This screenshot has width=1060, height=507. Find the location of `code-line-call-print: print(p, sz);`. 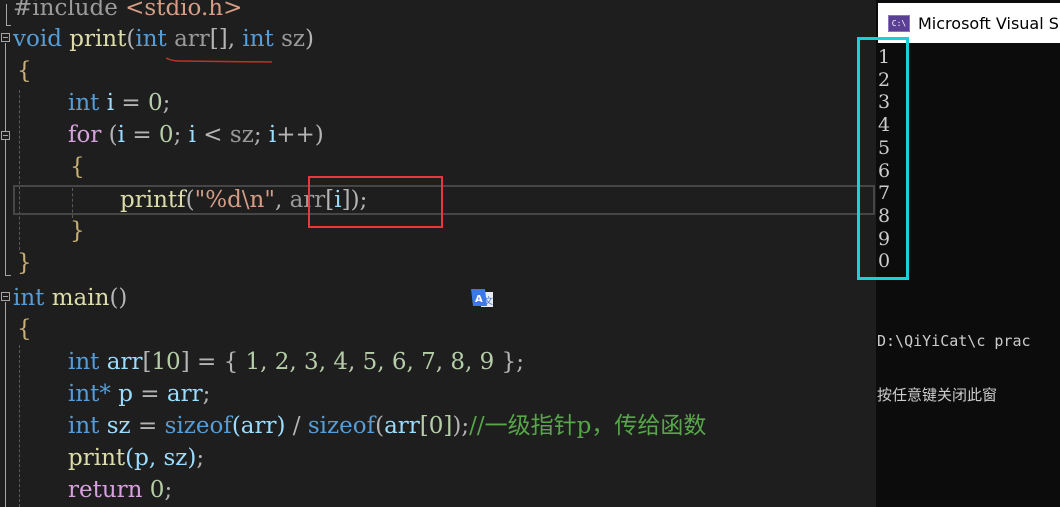

code-line-call-print: print(p, sz); is located at coordinates (438, 458).